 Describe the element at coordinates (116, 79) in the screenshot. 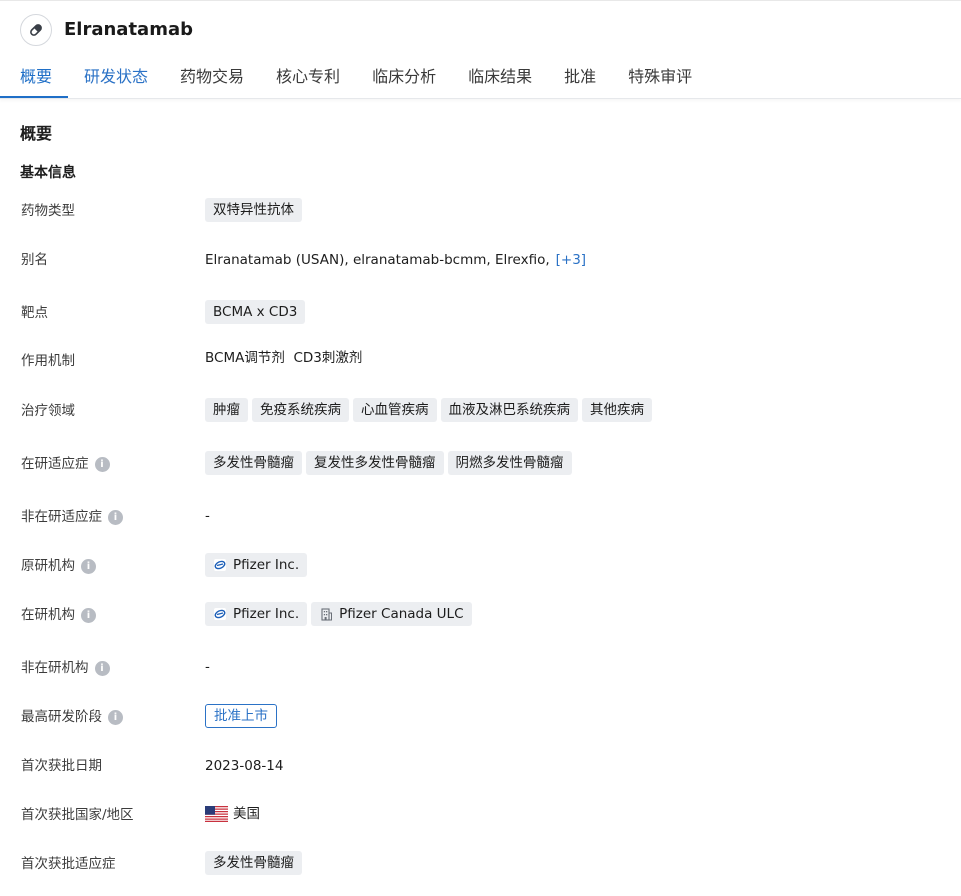

I see `tab-rd-status: 研发状态` at that location.